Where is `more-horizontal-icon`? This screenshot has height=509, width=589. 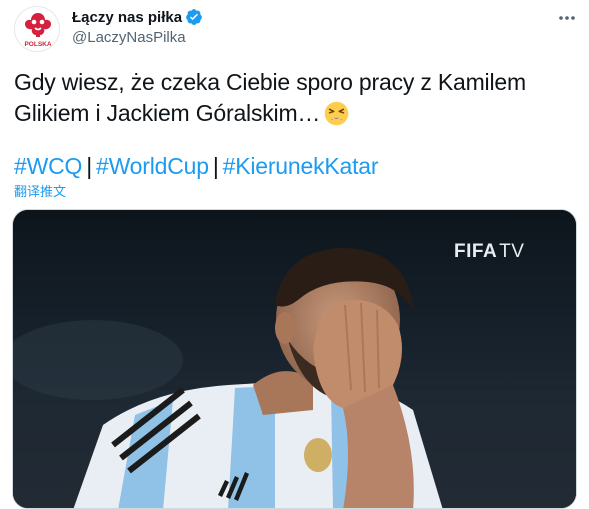
more-horizontal-icon is located at coordinates (567, 18).